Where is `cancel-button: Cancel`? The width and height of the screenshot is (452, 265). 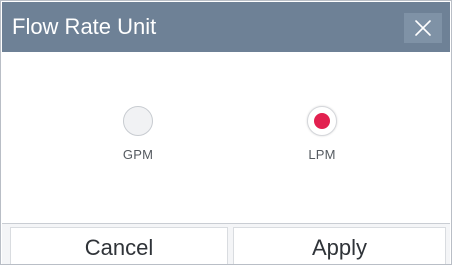 cancel-button: Cancel is located at coordinates (119, 245).